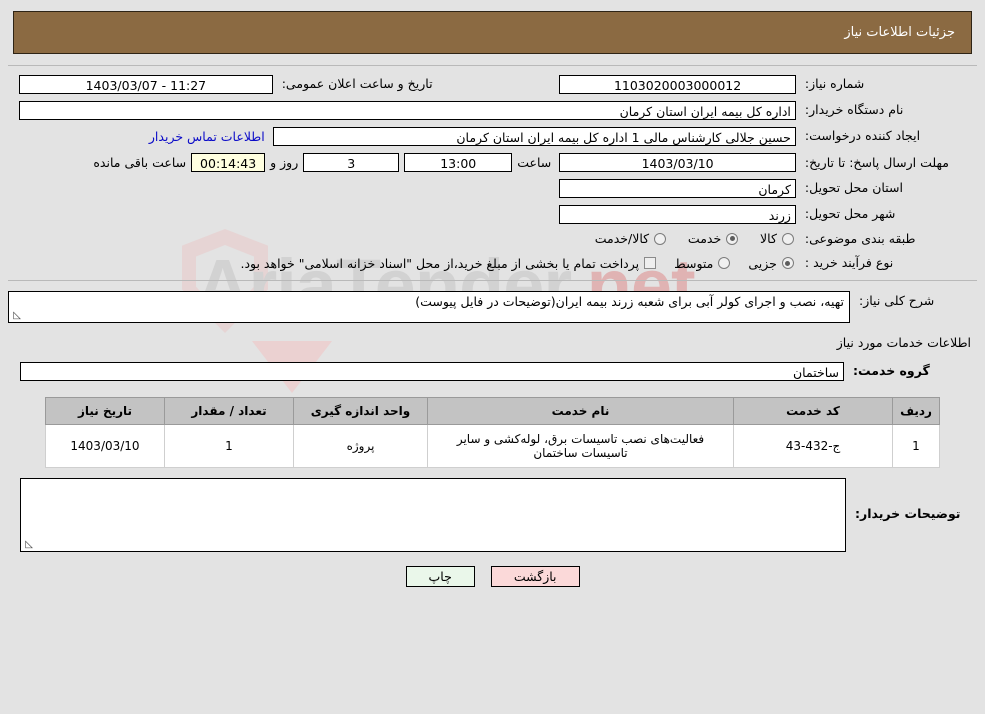 The image size is (985, 714). I want to click on category-option-label: کالا/خدمت, so click(622, 239).